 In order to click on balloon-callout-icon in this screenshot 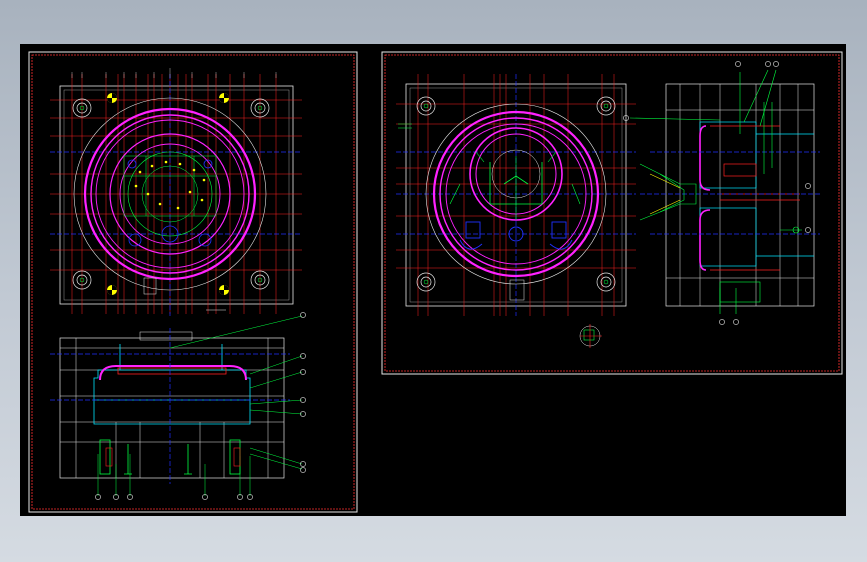, I will do `click(717, 193)`.